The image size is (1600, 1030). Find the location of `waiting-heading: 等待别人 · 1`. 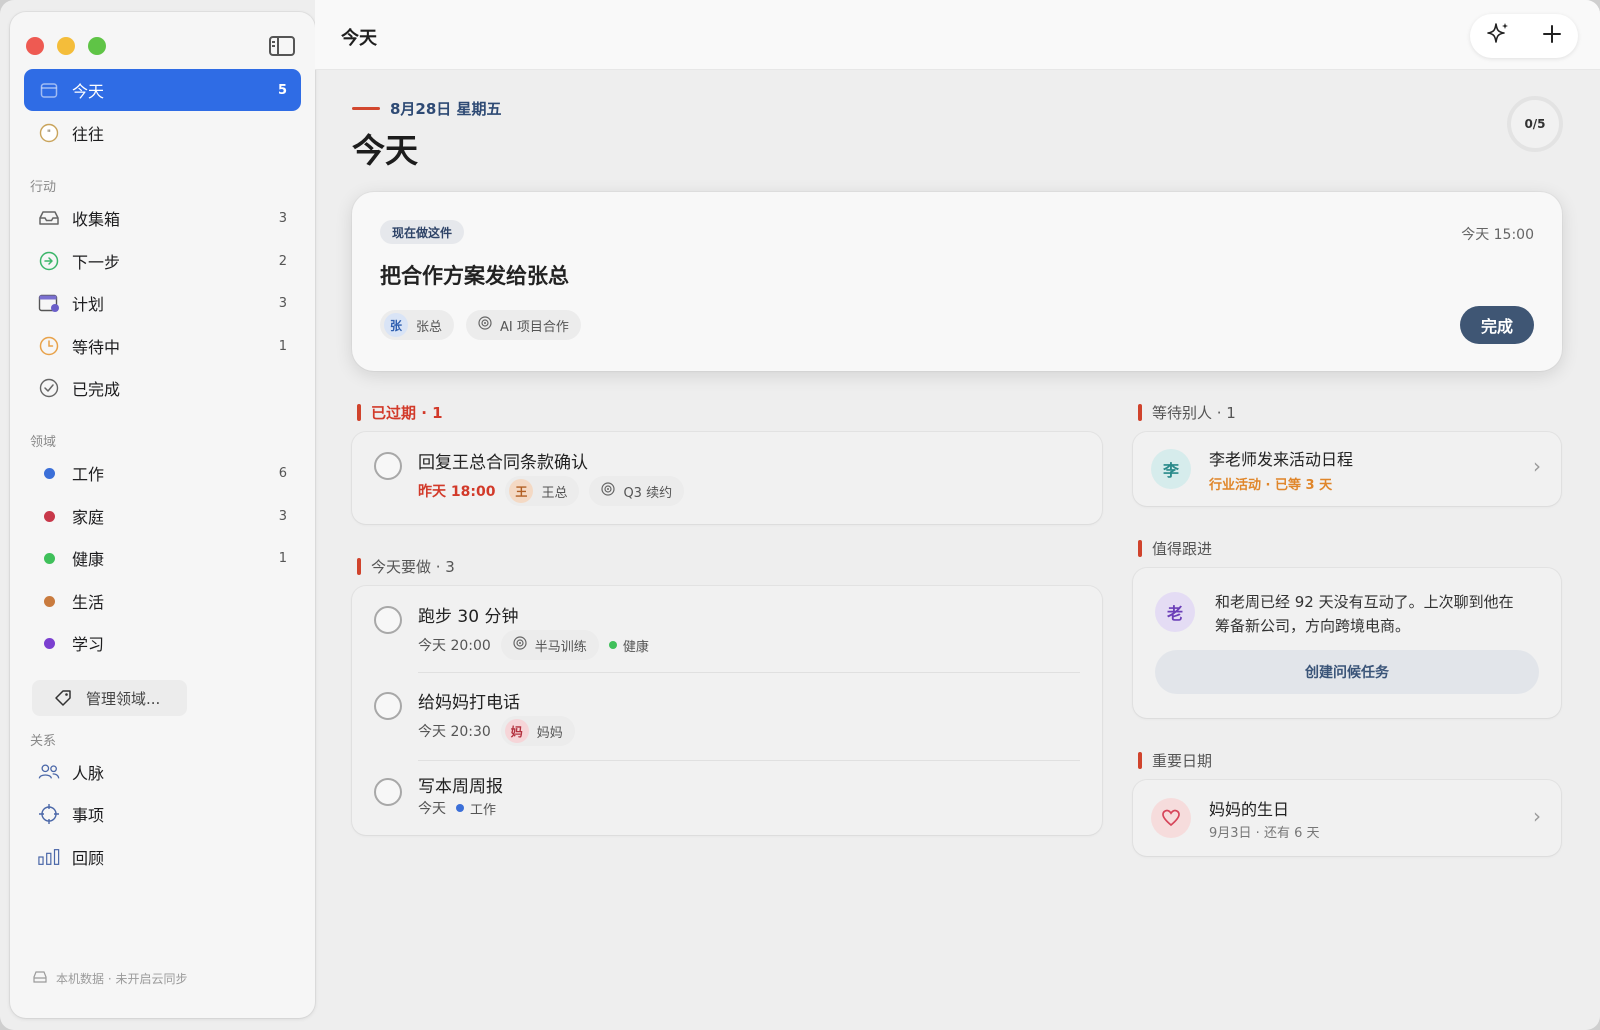

waiting-heading: 等待别人 · 1 is located at coordinates (1187, 412).